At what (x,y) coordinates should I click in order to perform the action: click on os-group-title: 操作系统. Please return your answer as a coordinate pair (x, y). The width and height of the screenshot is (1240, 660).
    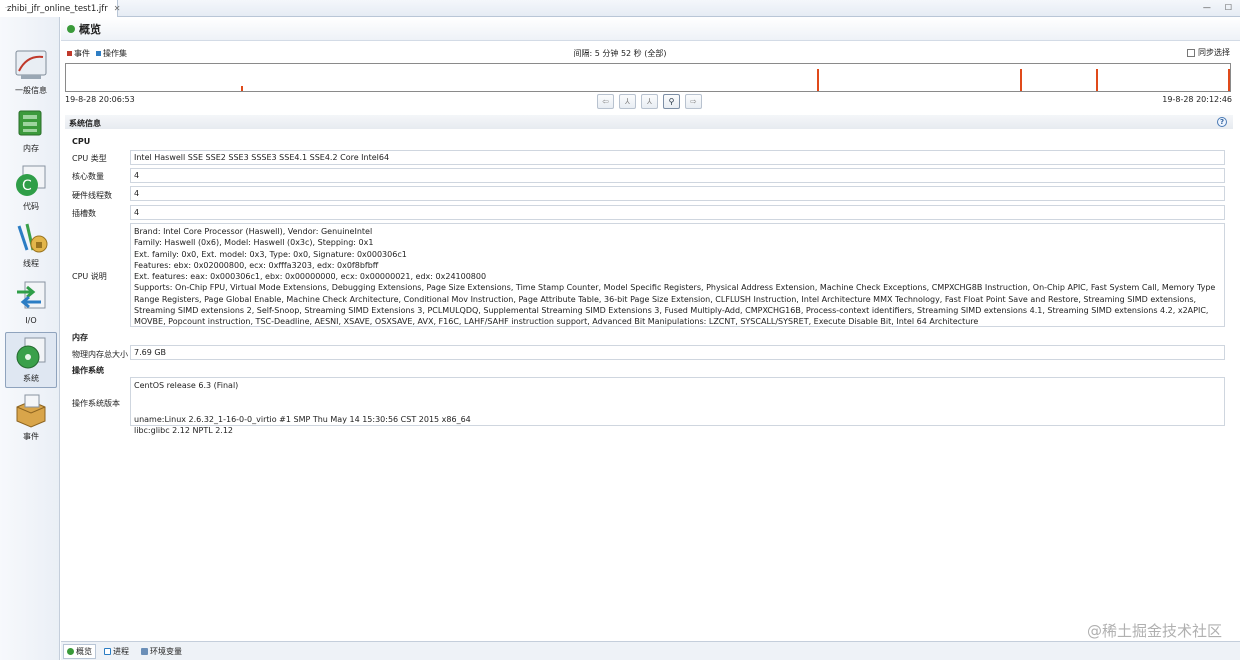
    Looking at the image, I should click on (88, 370).